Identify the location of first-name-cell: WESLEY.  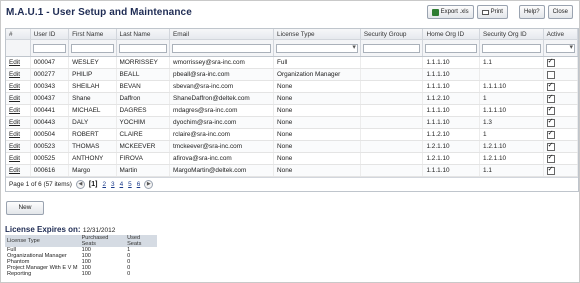
(92, 62).